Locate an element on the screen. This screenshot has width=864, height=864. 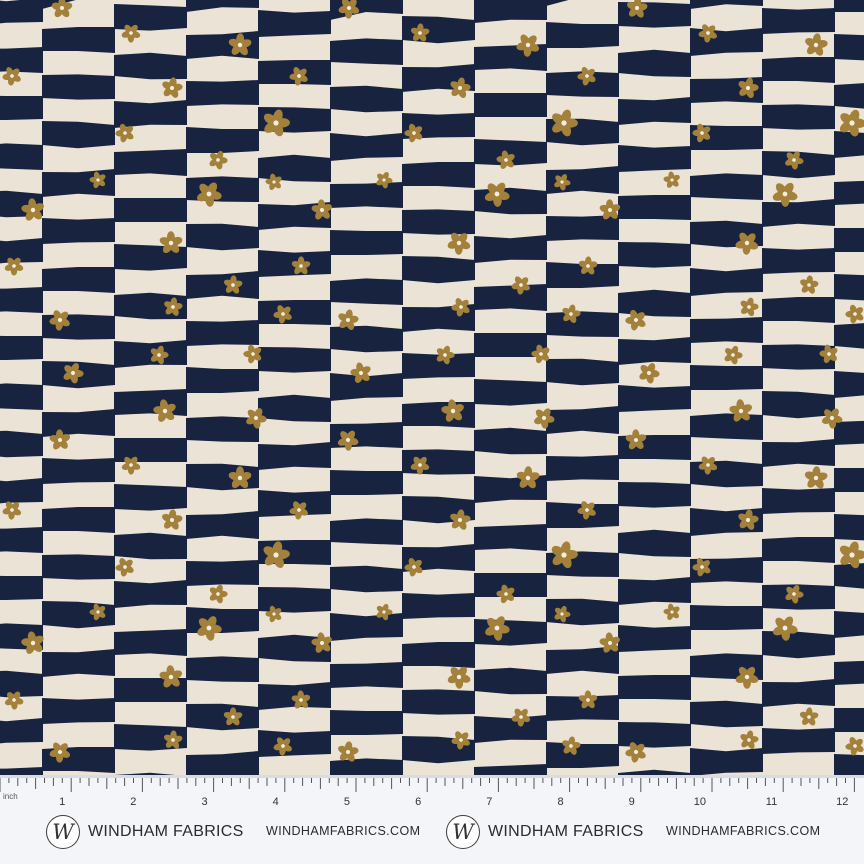
ruler-number: 12 is located at coordinates (842, 802).